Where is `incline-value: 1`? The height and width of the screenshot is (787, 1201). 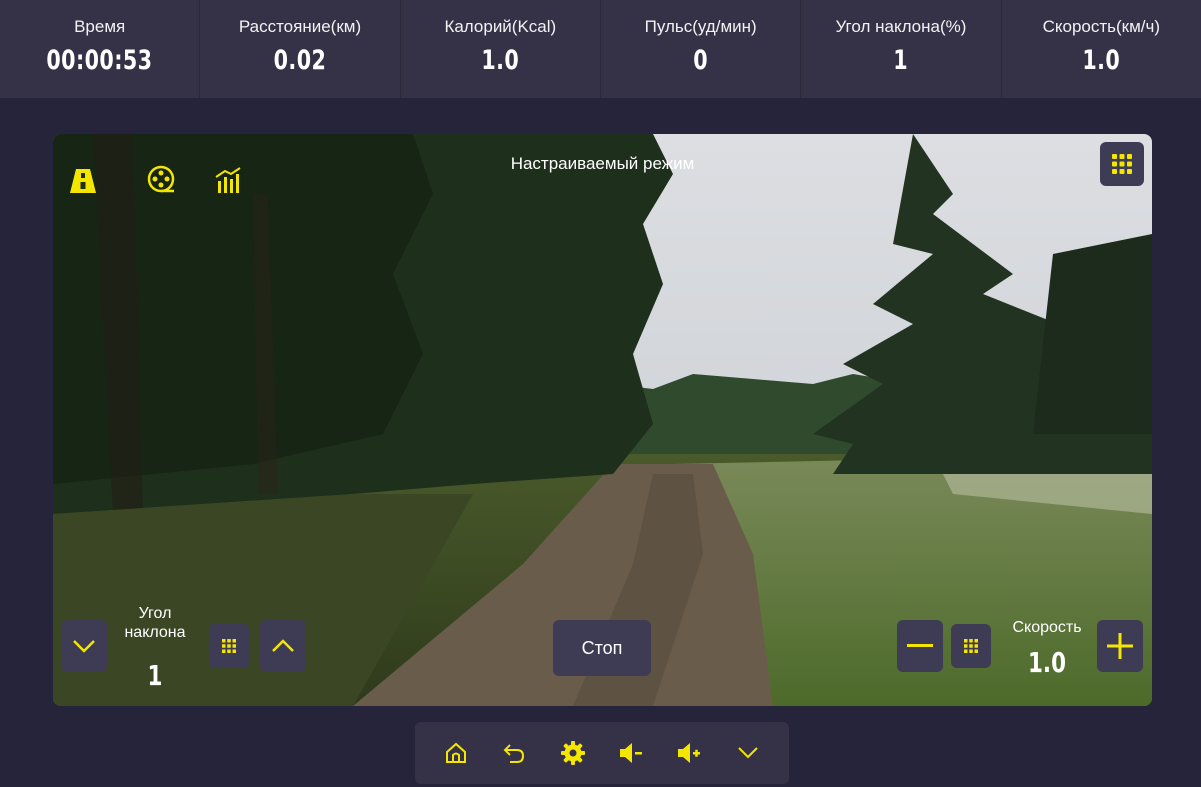
incline-value: 1 is located at coordinates (155, 675).